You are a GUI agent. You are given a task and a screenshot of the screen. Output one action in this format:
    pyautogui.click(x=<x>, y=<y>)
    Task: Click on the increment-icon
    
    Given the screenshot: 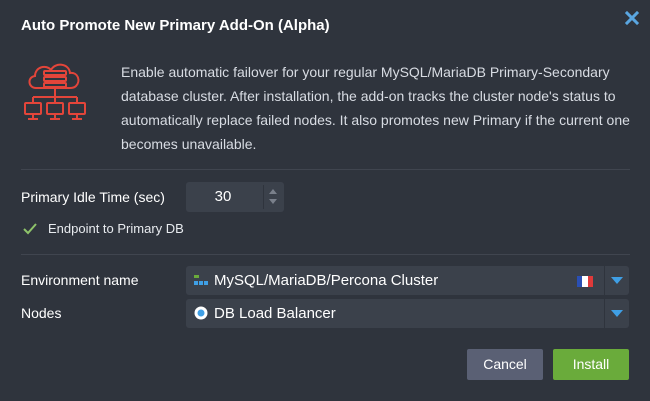 What is the action you would take?
    pyautogui.click(x=273, y=191)
    